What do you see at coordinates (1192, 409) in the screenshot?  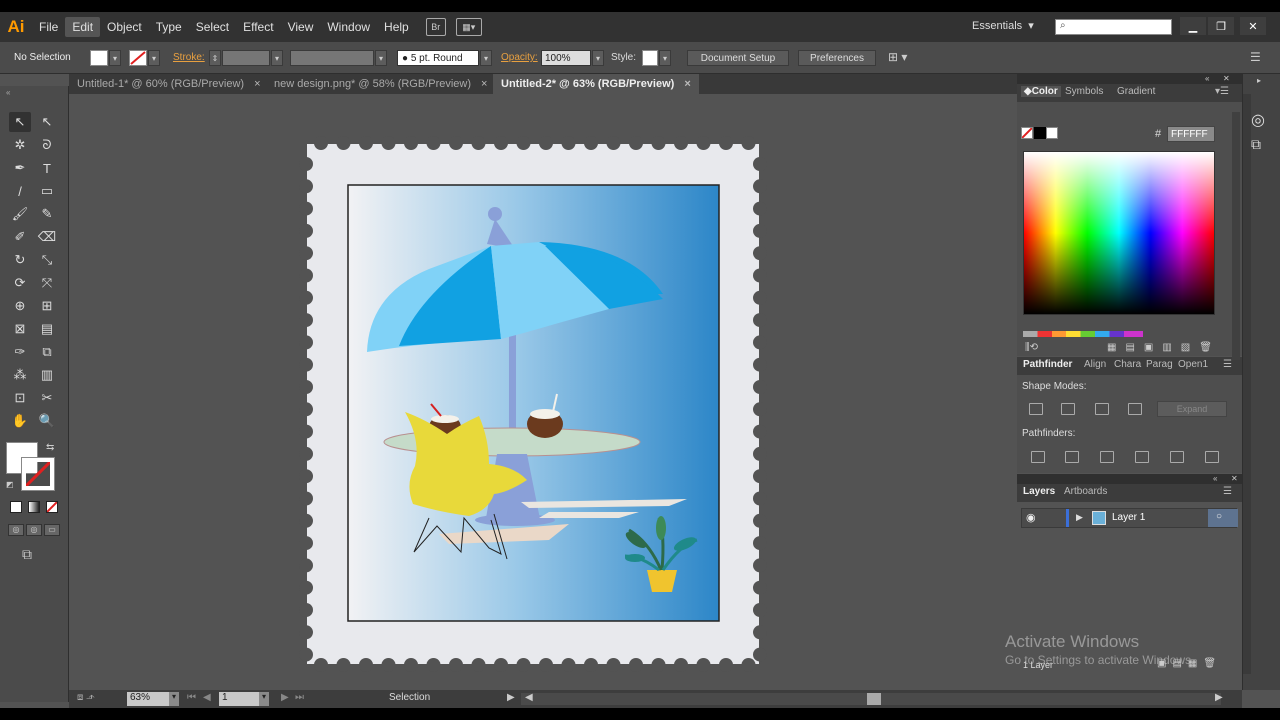 I see `expand-button: Expand` at bounding box center [1192, 409].